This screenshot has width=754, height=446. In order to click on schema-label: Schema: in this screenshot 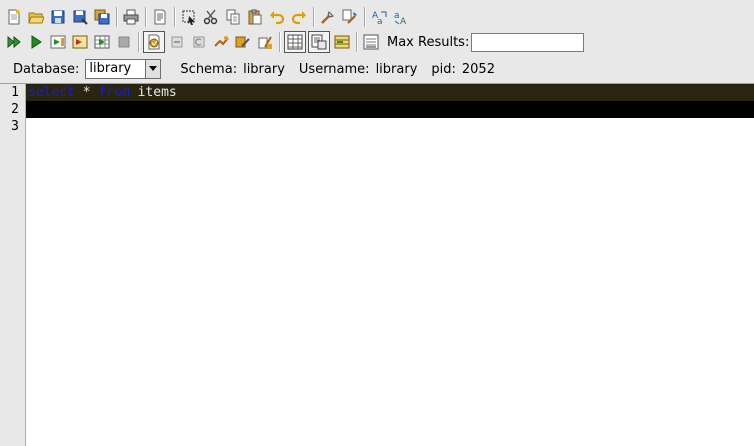, I will do `click(209, 69)`.